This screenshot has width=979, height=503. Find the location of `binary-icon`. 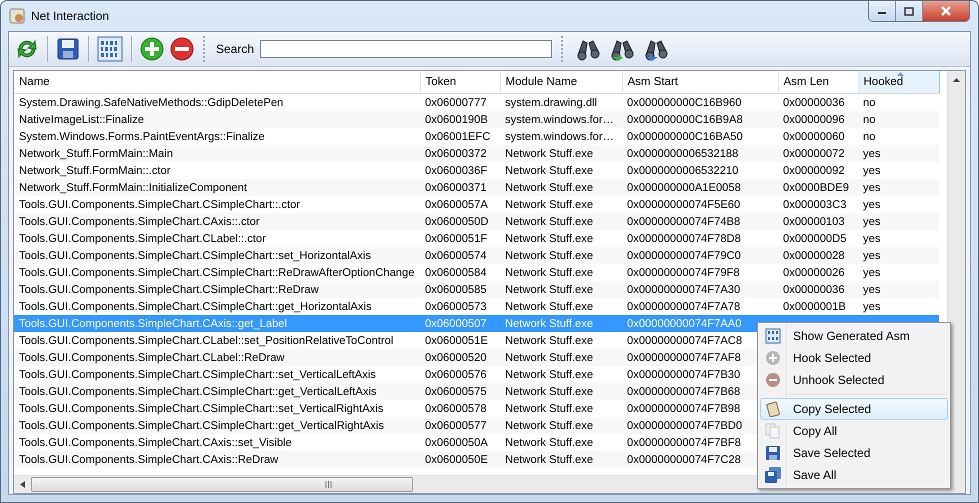

binary-icon is located at coordinates (110, 49).